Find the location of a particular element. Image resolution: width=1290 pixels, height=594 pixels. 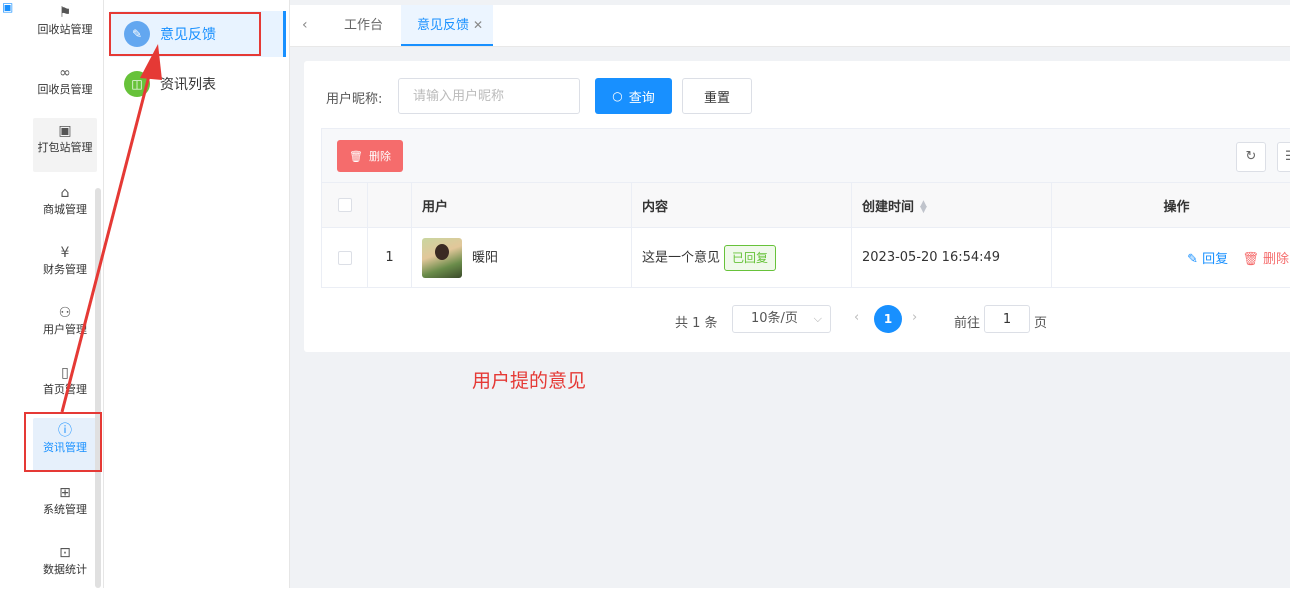

book-icon: ◫ is located at coordinates (137, 84).